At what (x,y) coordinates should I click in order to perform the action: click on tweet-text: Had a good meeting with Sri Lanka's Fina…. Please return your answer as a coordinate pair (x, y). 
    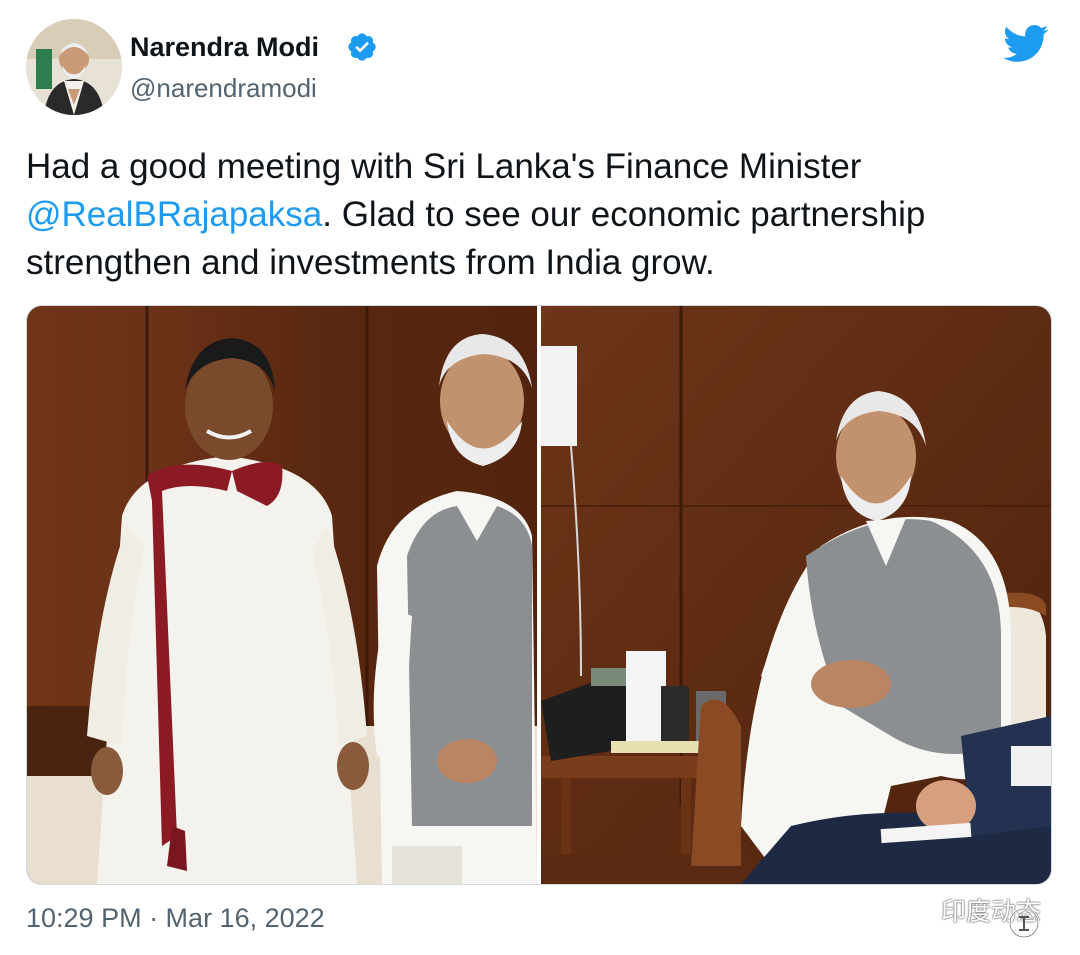
    Looking at the image, I should click on (541, 215).